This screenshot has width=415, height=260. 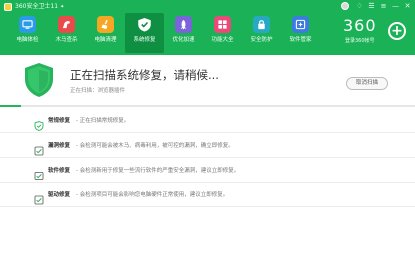 What do you see at coordinates (300, 24) in the screenshot?
I see `apps-icon` at bounding box center [300, 24].